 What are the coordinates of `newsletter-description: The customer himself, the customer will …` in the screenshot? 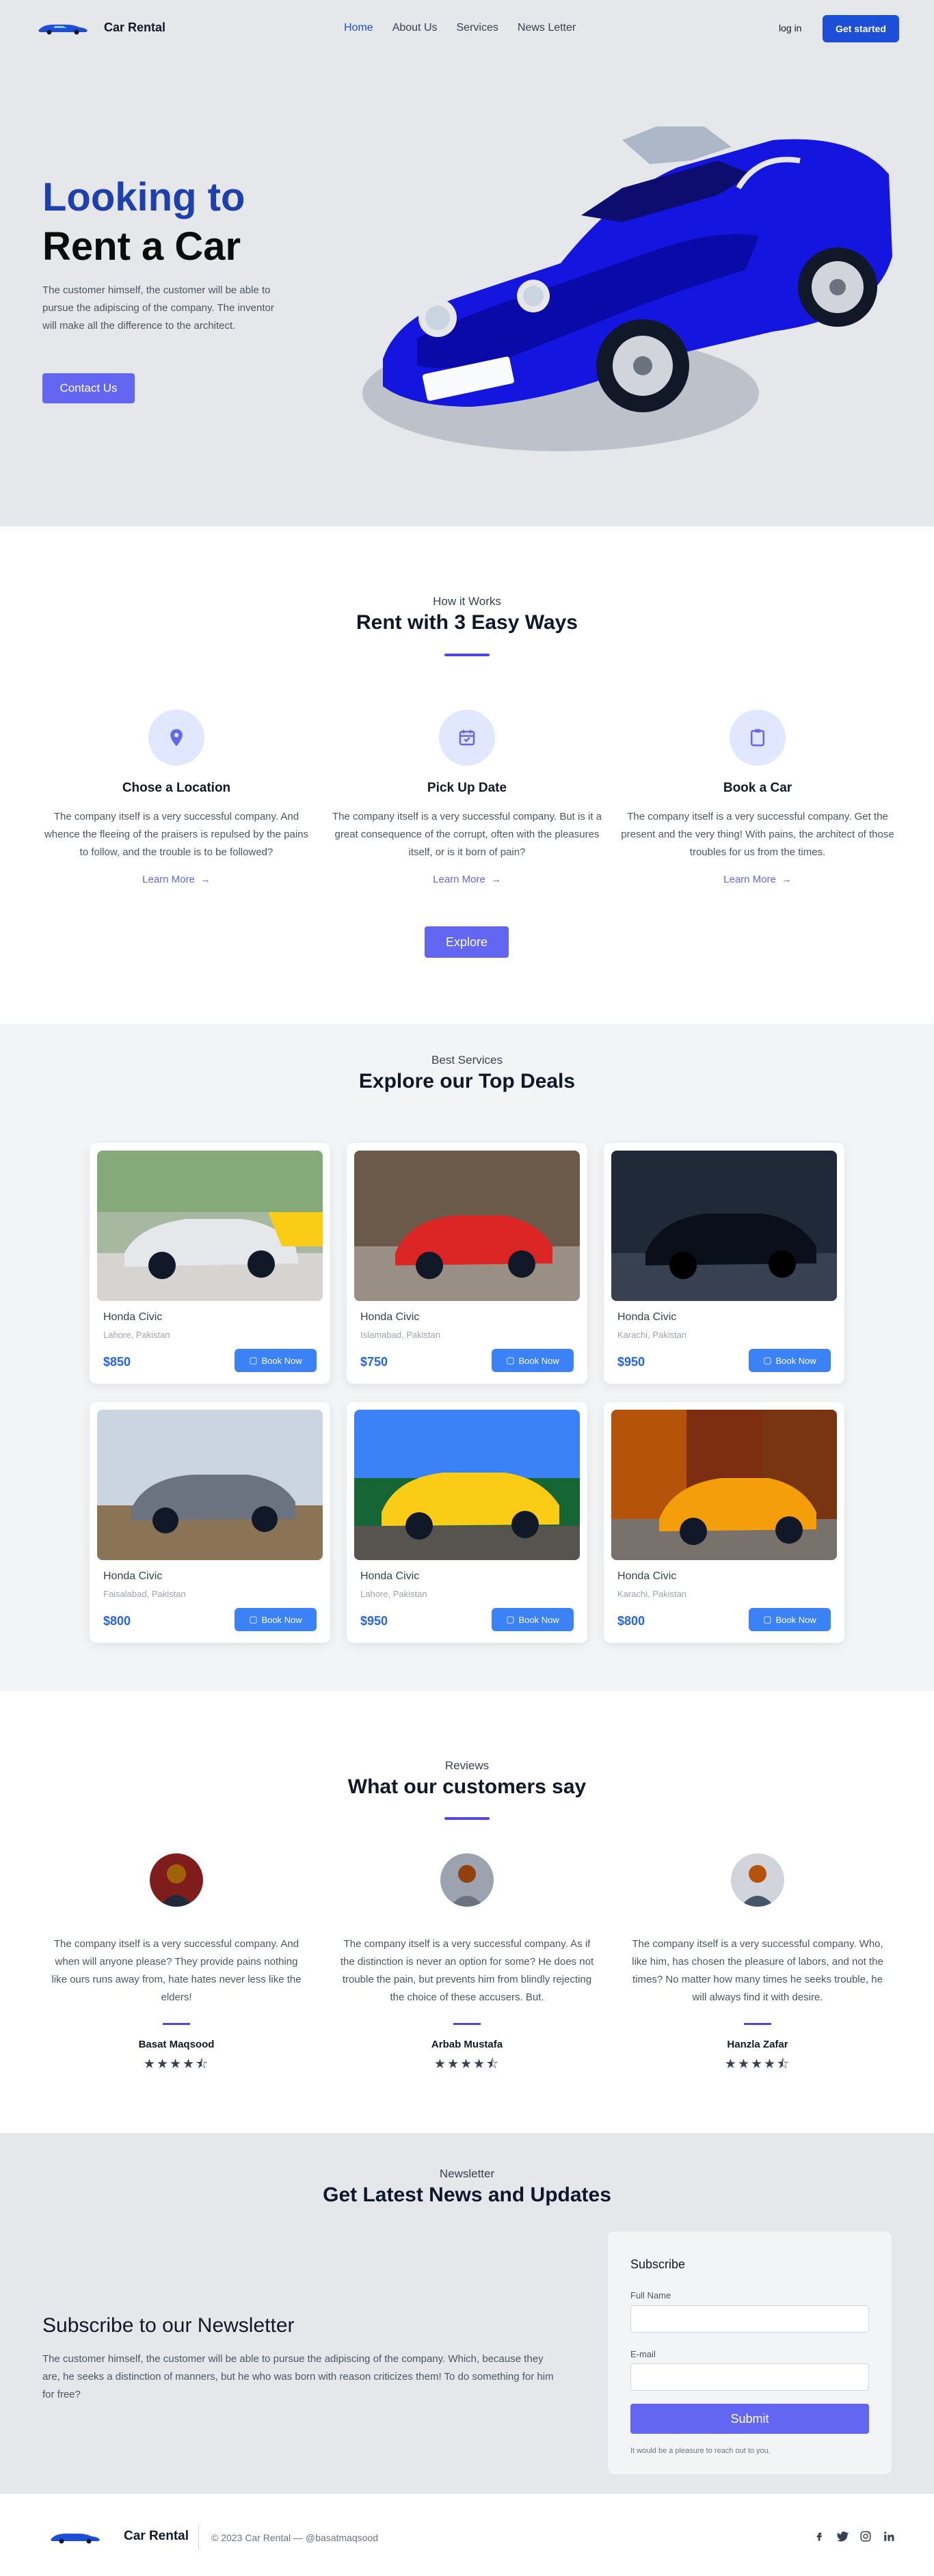 It's located at (298, 2376).